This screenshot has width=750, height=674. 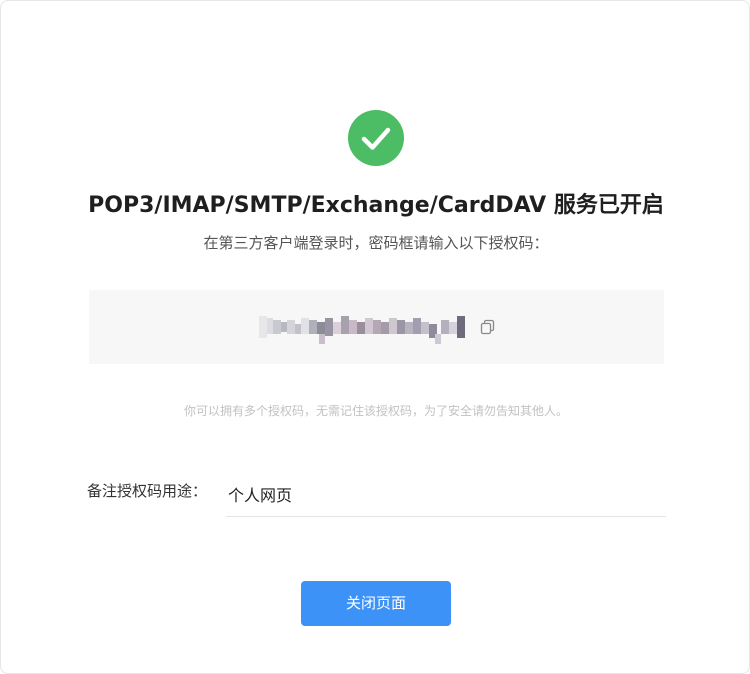 What do you see at coordinates (375, 411) in the screenshot?
I see `security-hint: 你可以拥有多个授权码，无需记住该授权码，为了安全请勿告知其他人。` at bounding box center [375, 411].